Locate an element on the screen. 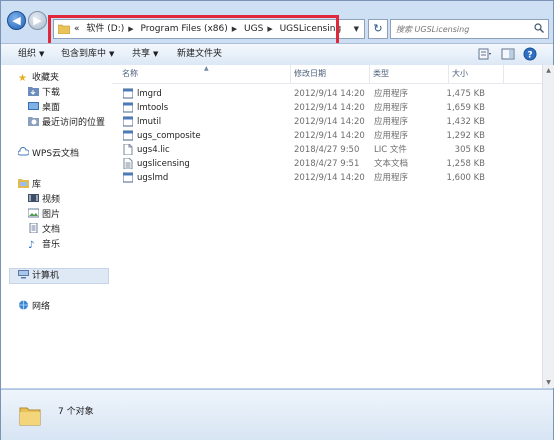  share-button: 共享 ▼ is located at coordinates (145, 54).